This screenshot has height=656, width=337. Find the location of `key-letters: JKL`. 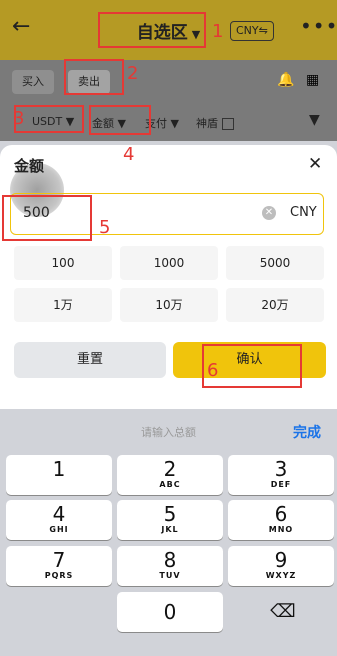

key-letters: JKL is located at coordinates (170, 529).